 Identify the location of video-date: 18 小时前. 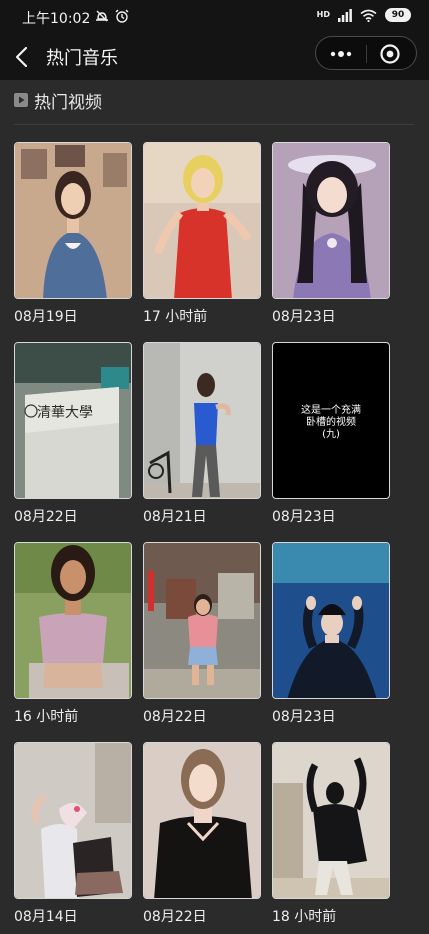
(304, 917).